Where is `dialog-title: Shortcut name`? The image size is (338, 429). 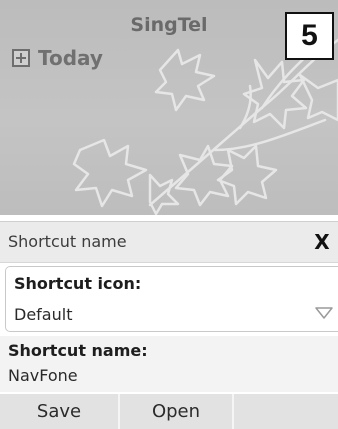 dialog-title: Shortcut name is located at coordinates (67, 241).